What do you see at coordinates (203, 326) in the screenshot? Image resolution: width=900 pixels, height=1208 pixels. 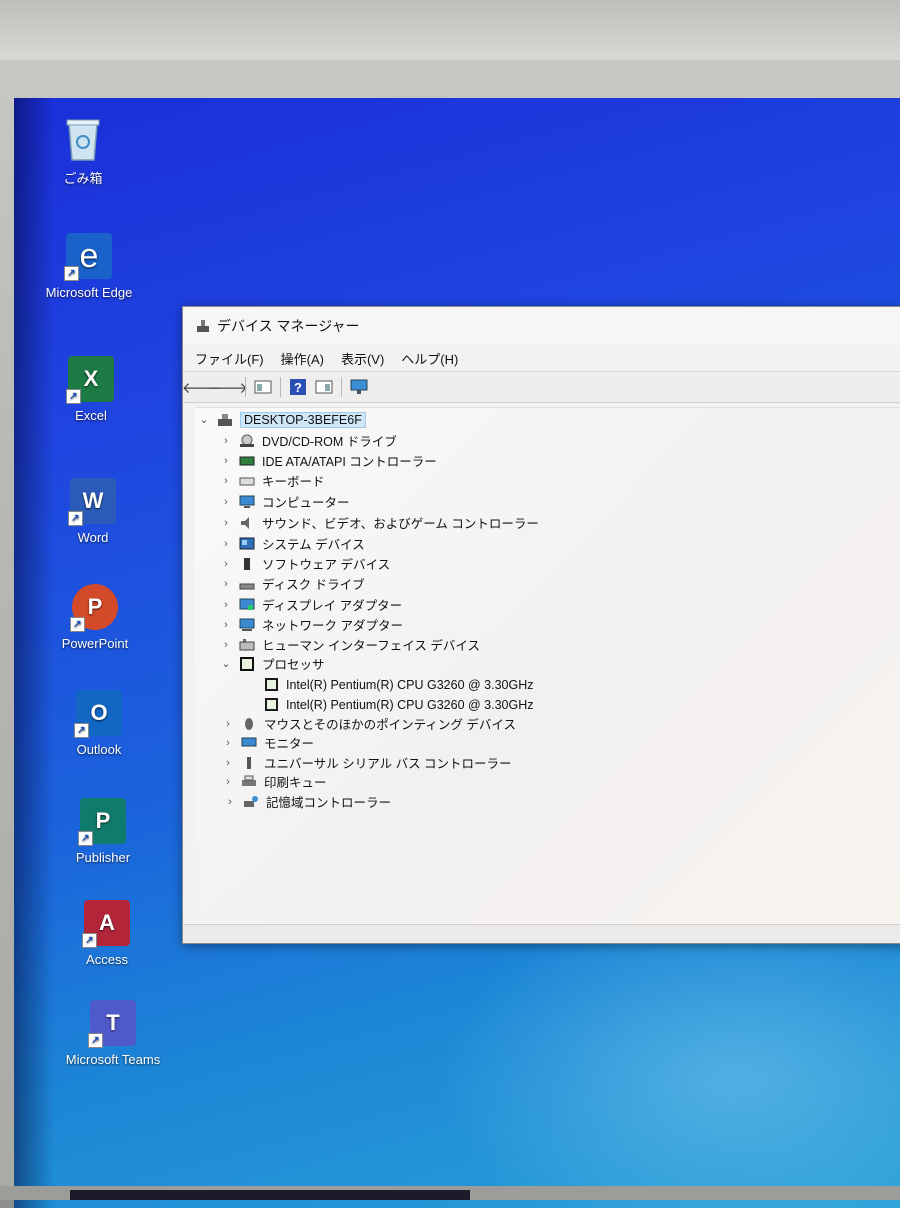 I see `device-manager-icon` at bounding box center [203, 326].